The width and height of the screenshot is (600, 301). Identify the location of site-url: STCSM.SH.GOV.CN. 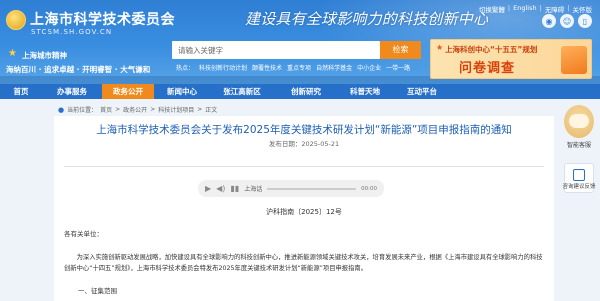
(72, 32).